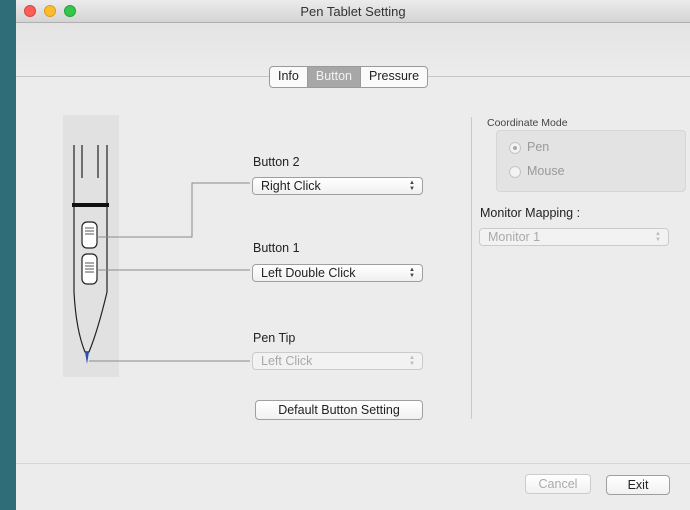  What do you see at coordinates (337, 186) in the screenshot?
I see `button2-select: Right Click ▲ ▼` at bounding box center [337, 186].